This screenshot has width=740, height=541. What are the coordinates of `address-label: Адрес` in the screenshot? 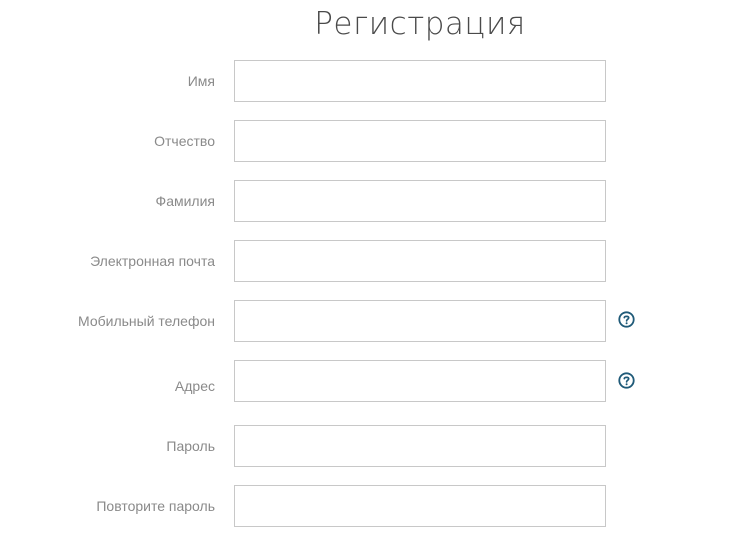 It's located at (194, 386).